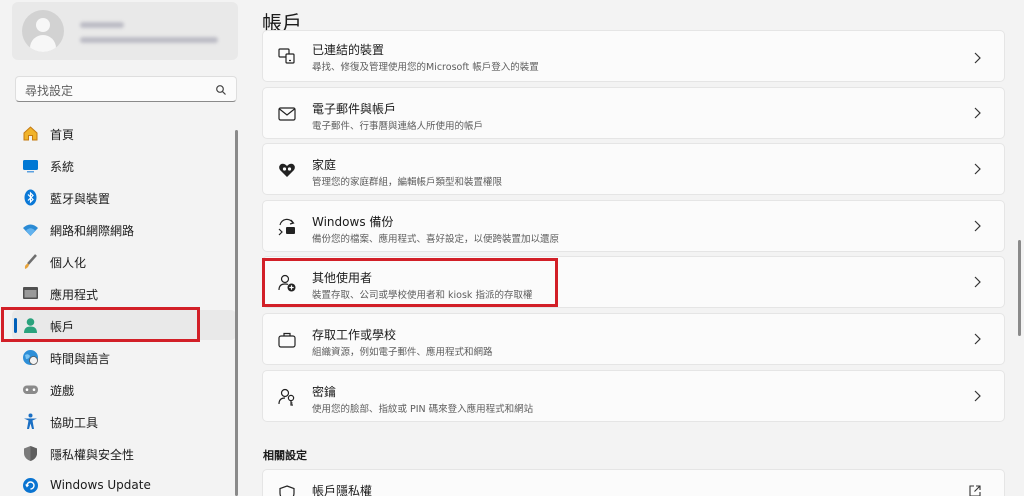 This screenshot has width=1024, height=496. I want to click on search-placeholder: 尋找設定, so click(49, 91).